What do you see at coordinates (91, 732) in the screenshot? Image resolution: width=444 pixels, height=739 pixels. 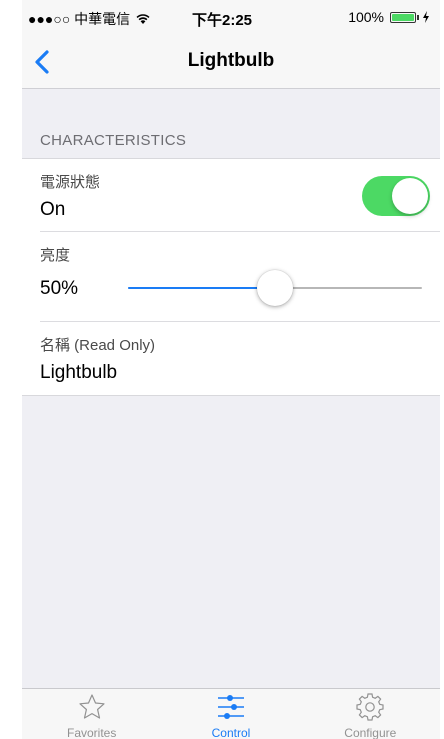 I see `tab-label: Favorites` at bounding box center [91, 732].